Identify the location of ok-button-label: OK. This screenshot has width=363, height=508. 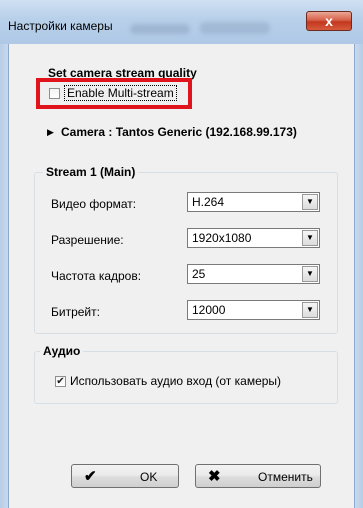
(149, 477).